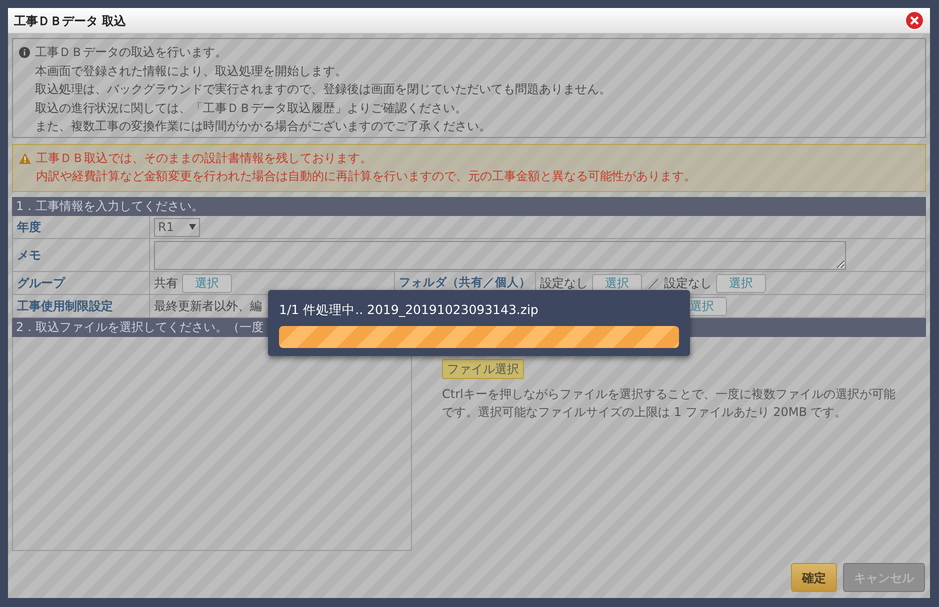 Image resolution: width=939 pixels, height=607 pixels. I want to click on warning-text: 内訳や経費計算など金額変更を行われた場合は自動的に再計算を行いますので、元の工事金額と異なる可能性があります。, so click(366, 176).